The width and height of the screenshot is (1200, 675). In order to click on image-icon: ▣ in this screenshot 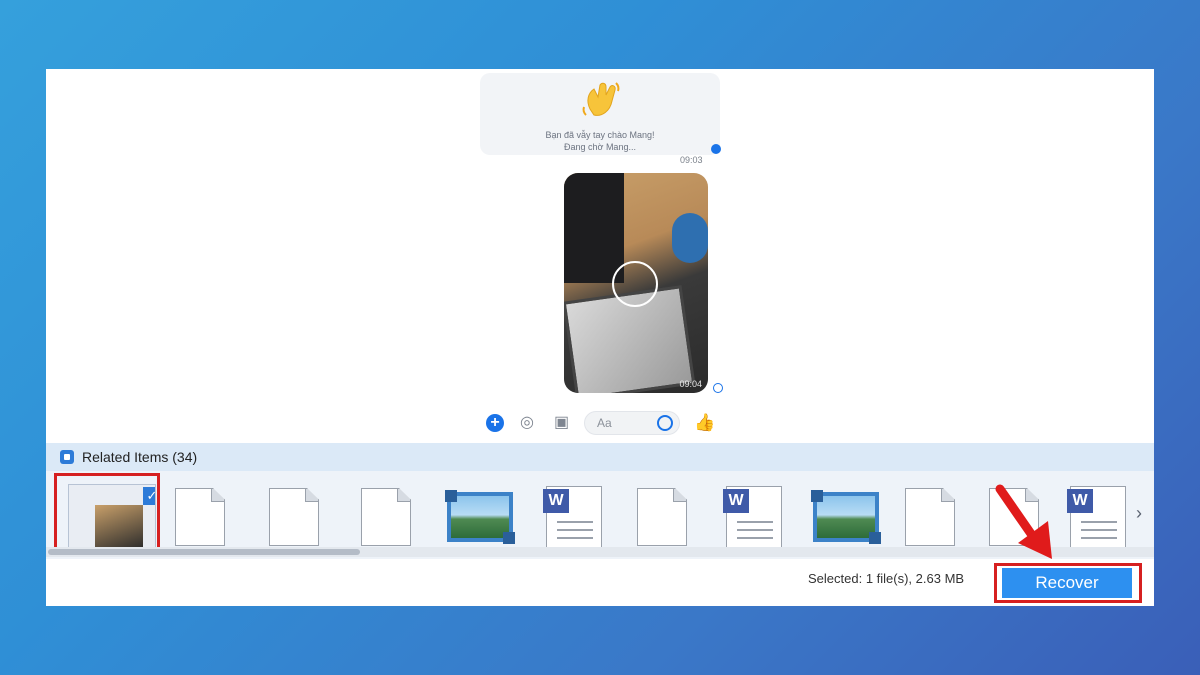, I will do `click(563, 423)`.